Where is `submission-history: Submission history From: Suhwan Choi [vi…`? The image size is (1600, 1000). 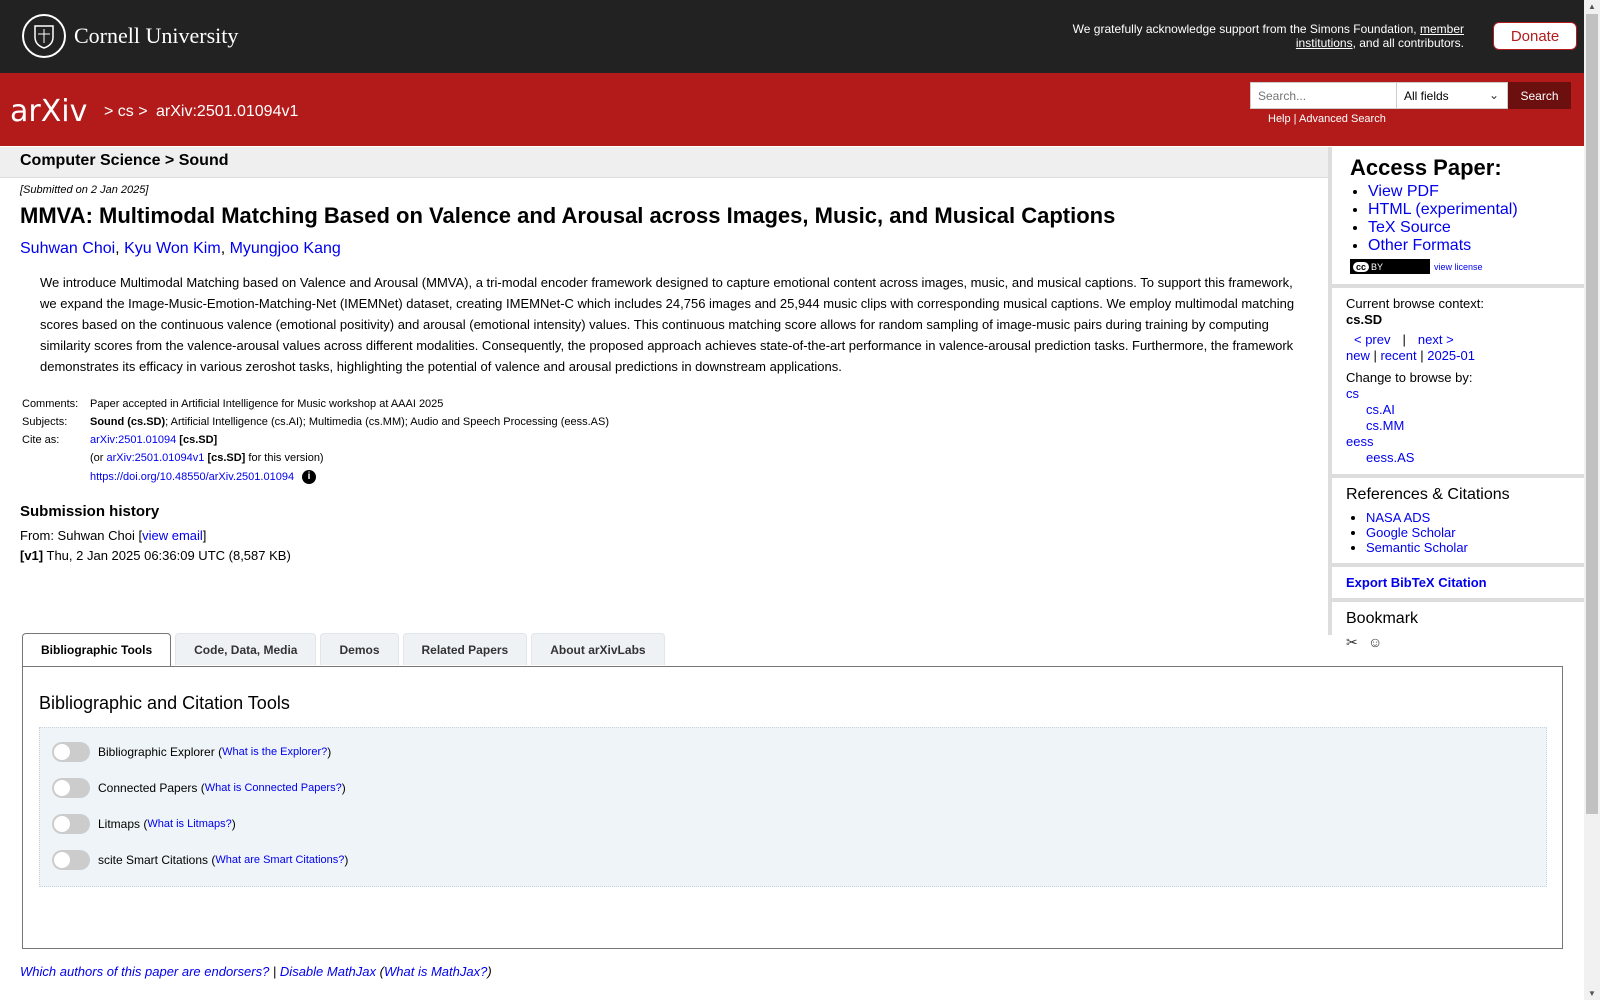
submission-history: Submission history From: Suhwan Choi [vi… is located at coordinates (665, 534).